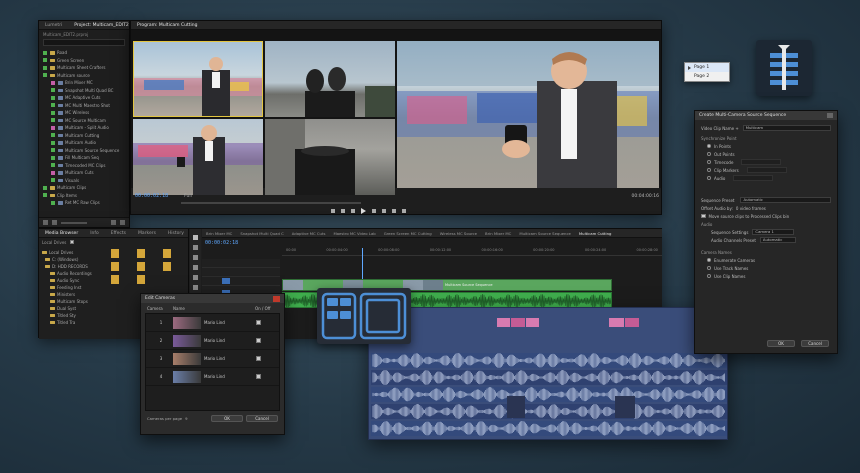 The image size is (860, 473). What do you see at coordinates (84, 173) in the screenshot?
I see `project-item: Multicam Cuts` at bounding box center [84, 173].